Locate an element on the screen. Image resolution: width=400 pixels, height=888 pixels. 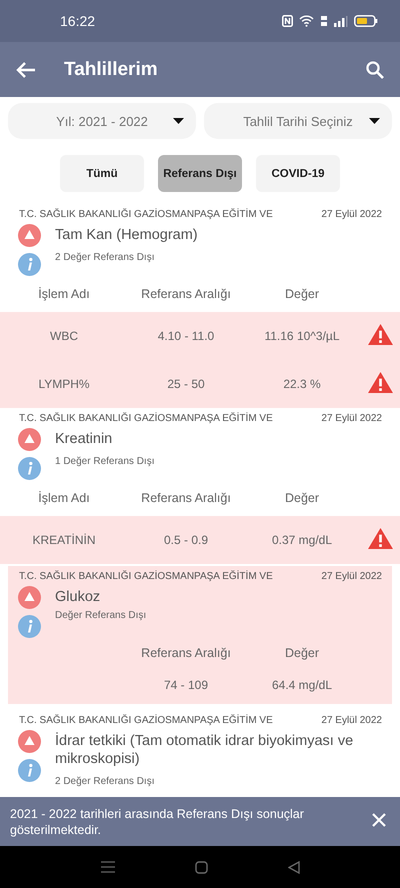
dropdown: Tahlil Tarihi Seçiniz is located at coordinates (298, 121).